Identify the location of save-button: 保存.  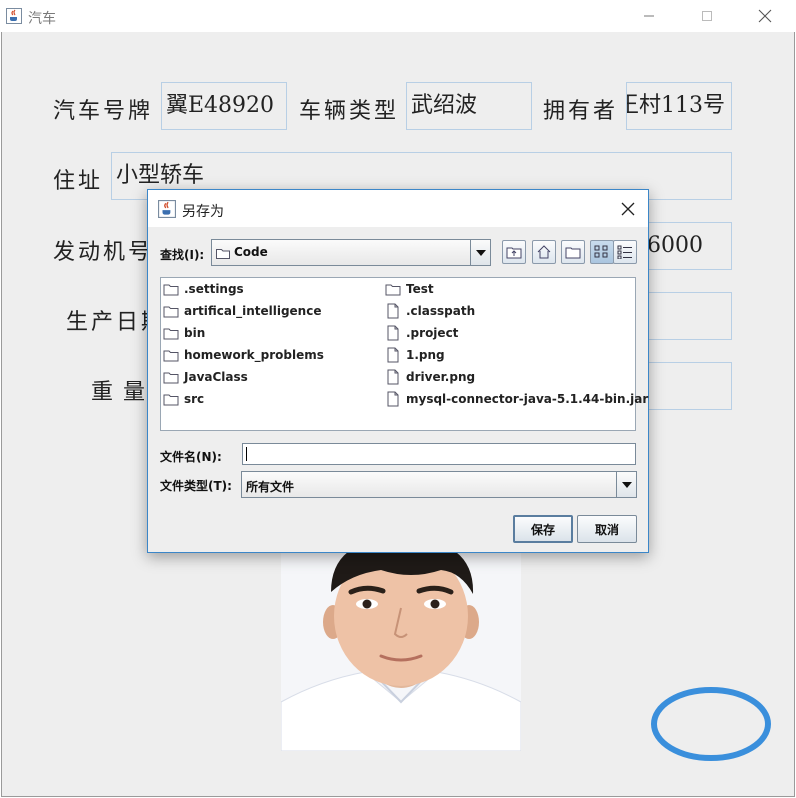
(543, 529).